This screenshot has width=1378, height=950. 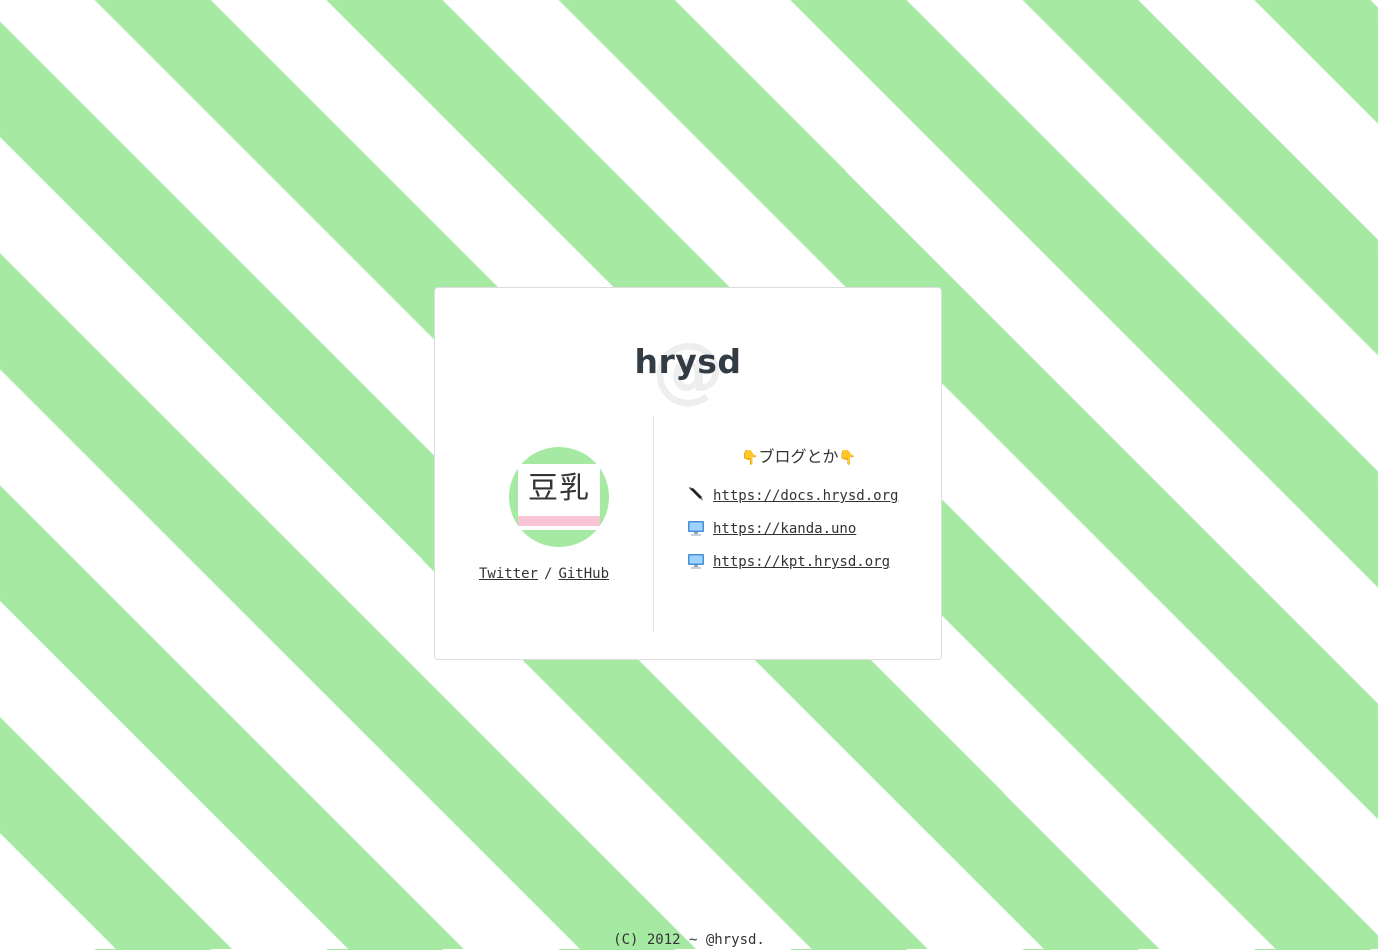 I want to click on list-item: https://docs.hrysd.org, so click(x=792, y=502).